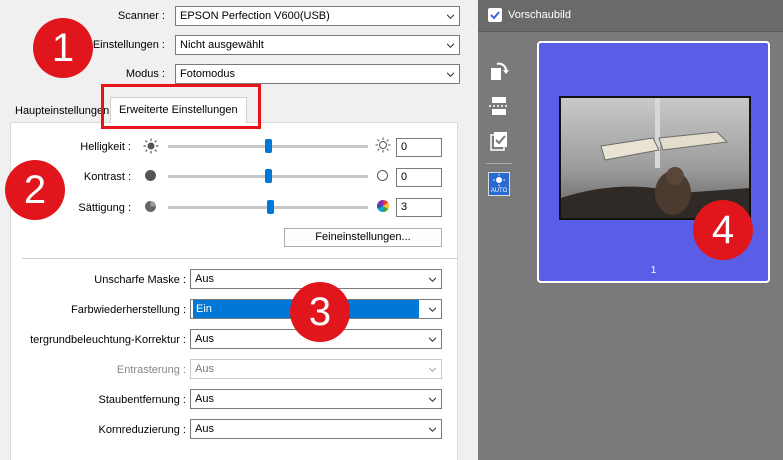  What do you see at coordinates (63, 48) in the screenshot?
I see `annotation-badge-1: 1` at bounding box center [63, 48].